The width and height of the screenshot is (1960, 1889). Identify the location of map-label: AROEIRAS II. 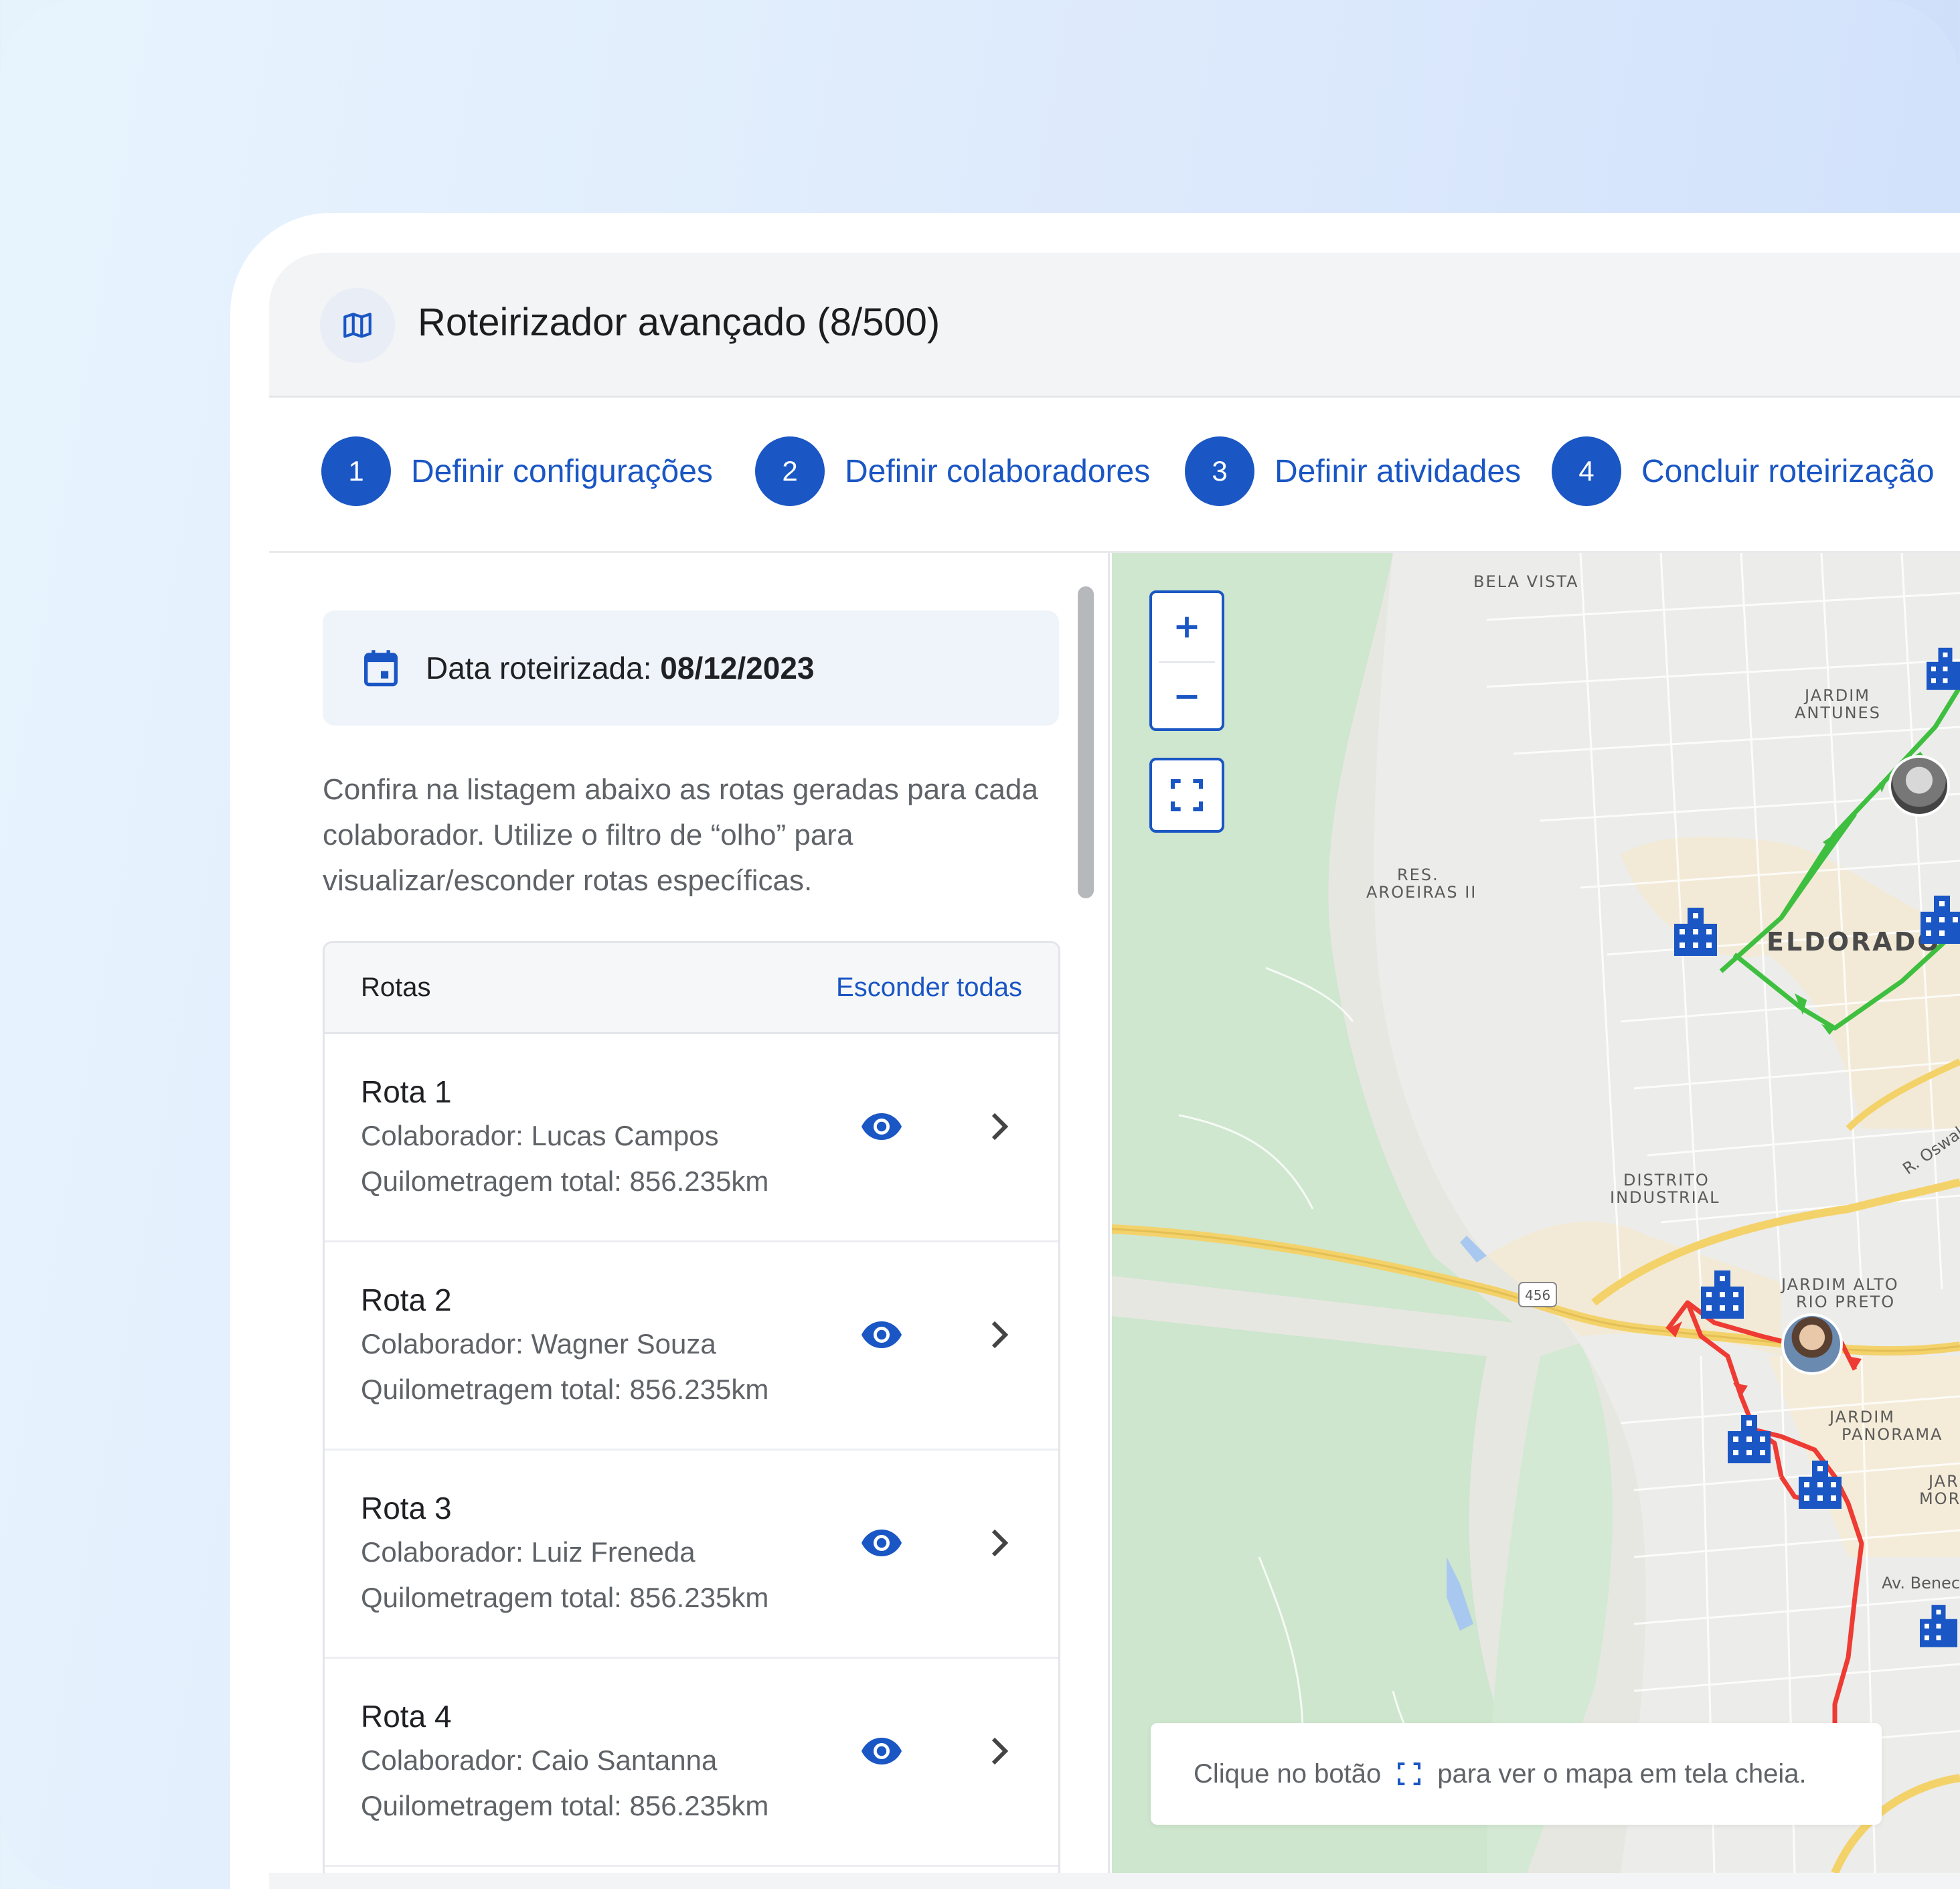
(1421, 893).